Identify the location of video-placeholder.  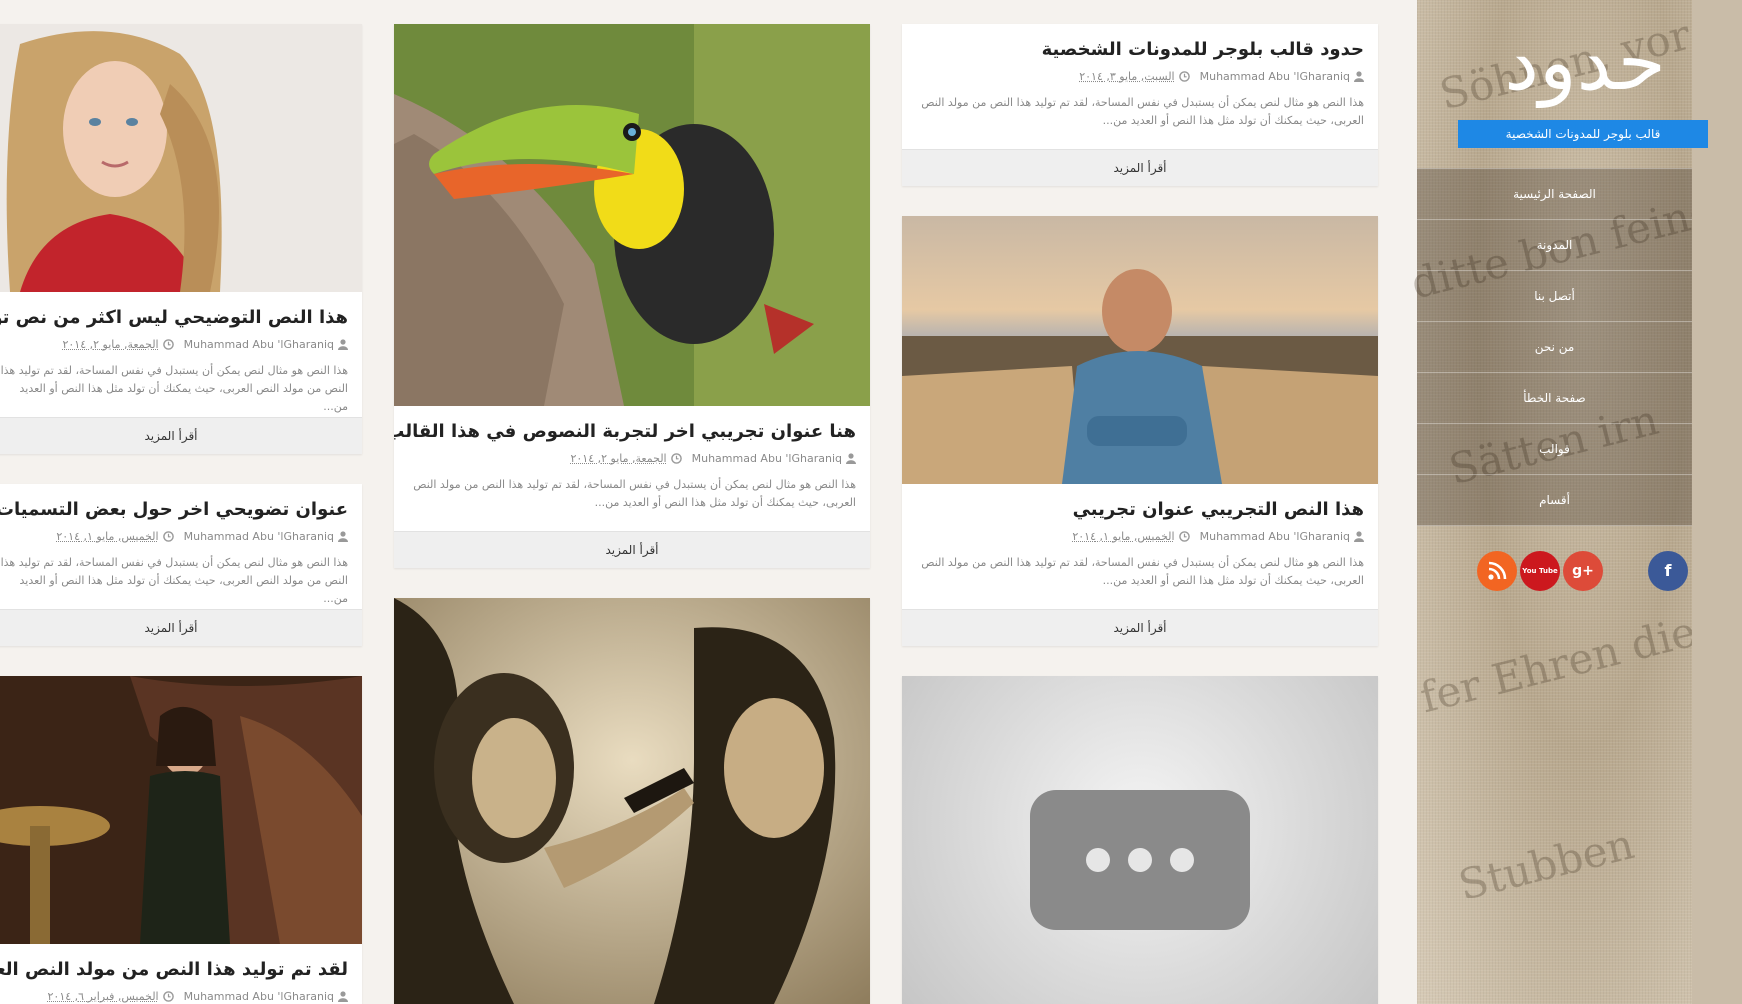
(1140, 840).